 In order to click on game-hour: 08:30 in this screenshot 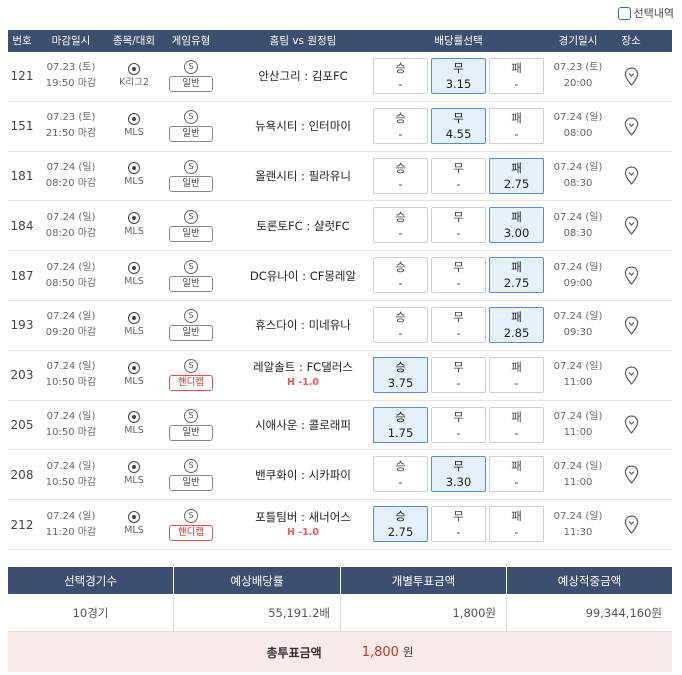, I will do `click(578, 233)`.